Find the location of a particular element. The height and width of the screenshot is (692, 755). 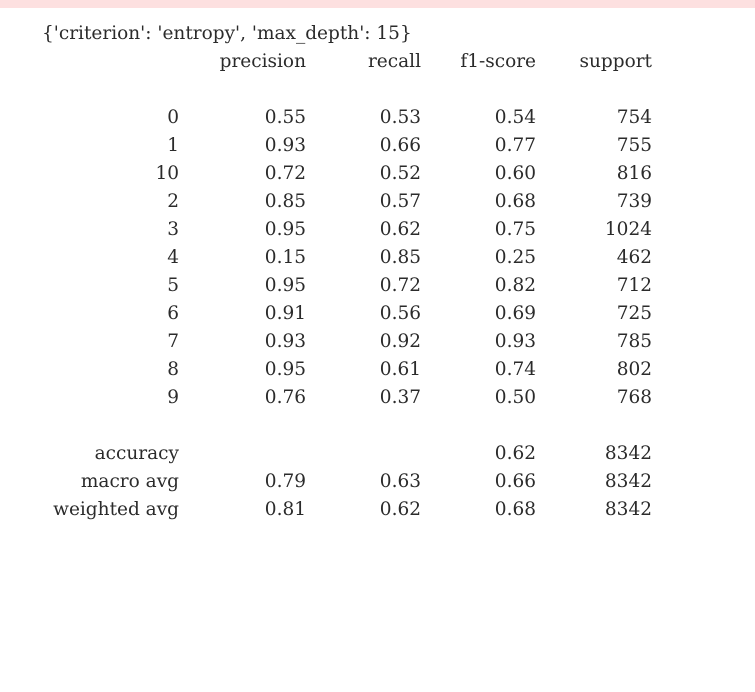

recall-value: 0.57 is located at coordinates (400, 201).